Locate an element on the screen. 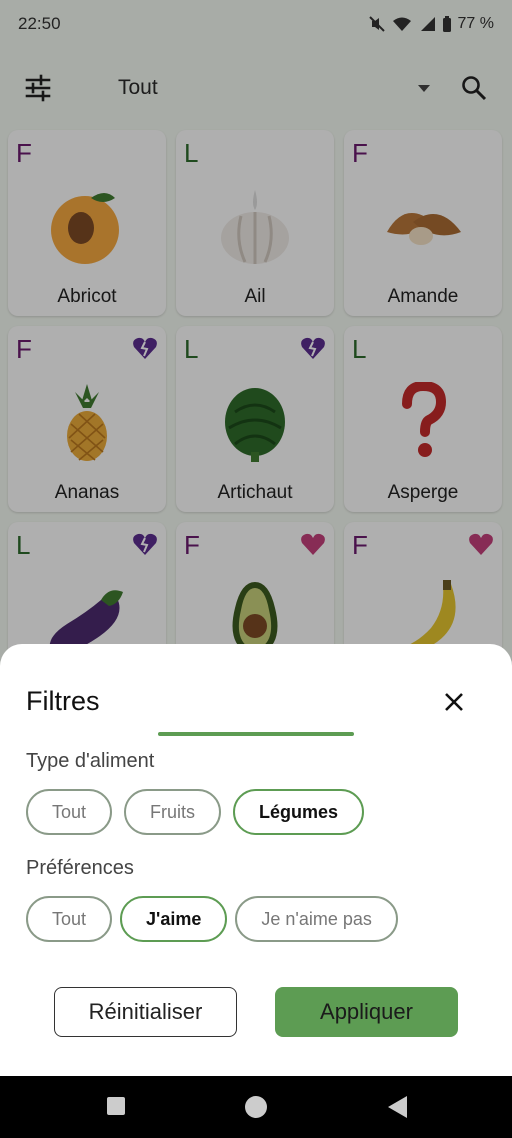 The width and height of the screenshot is (512, 1138). recents-icon is located at coordinates (116, 1106).